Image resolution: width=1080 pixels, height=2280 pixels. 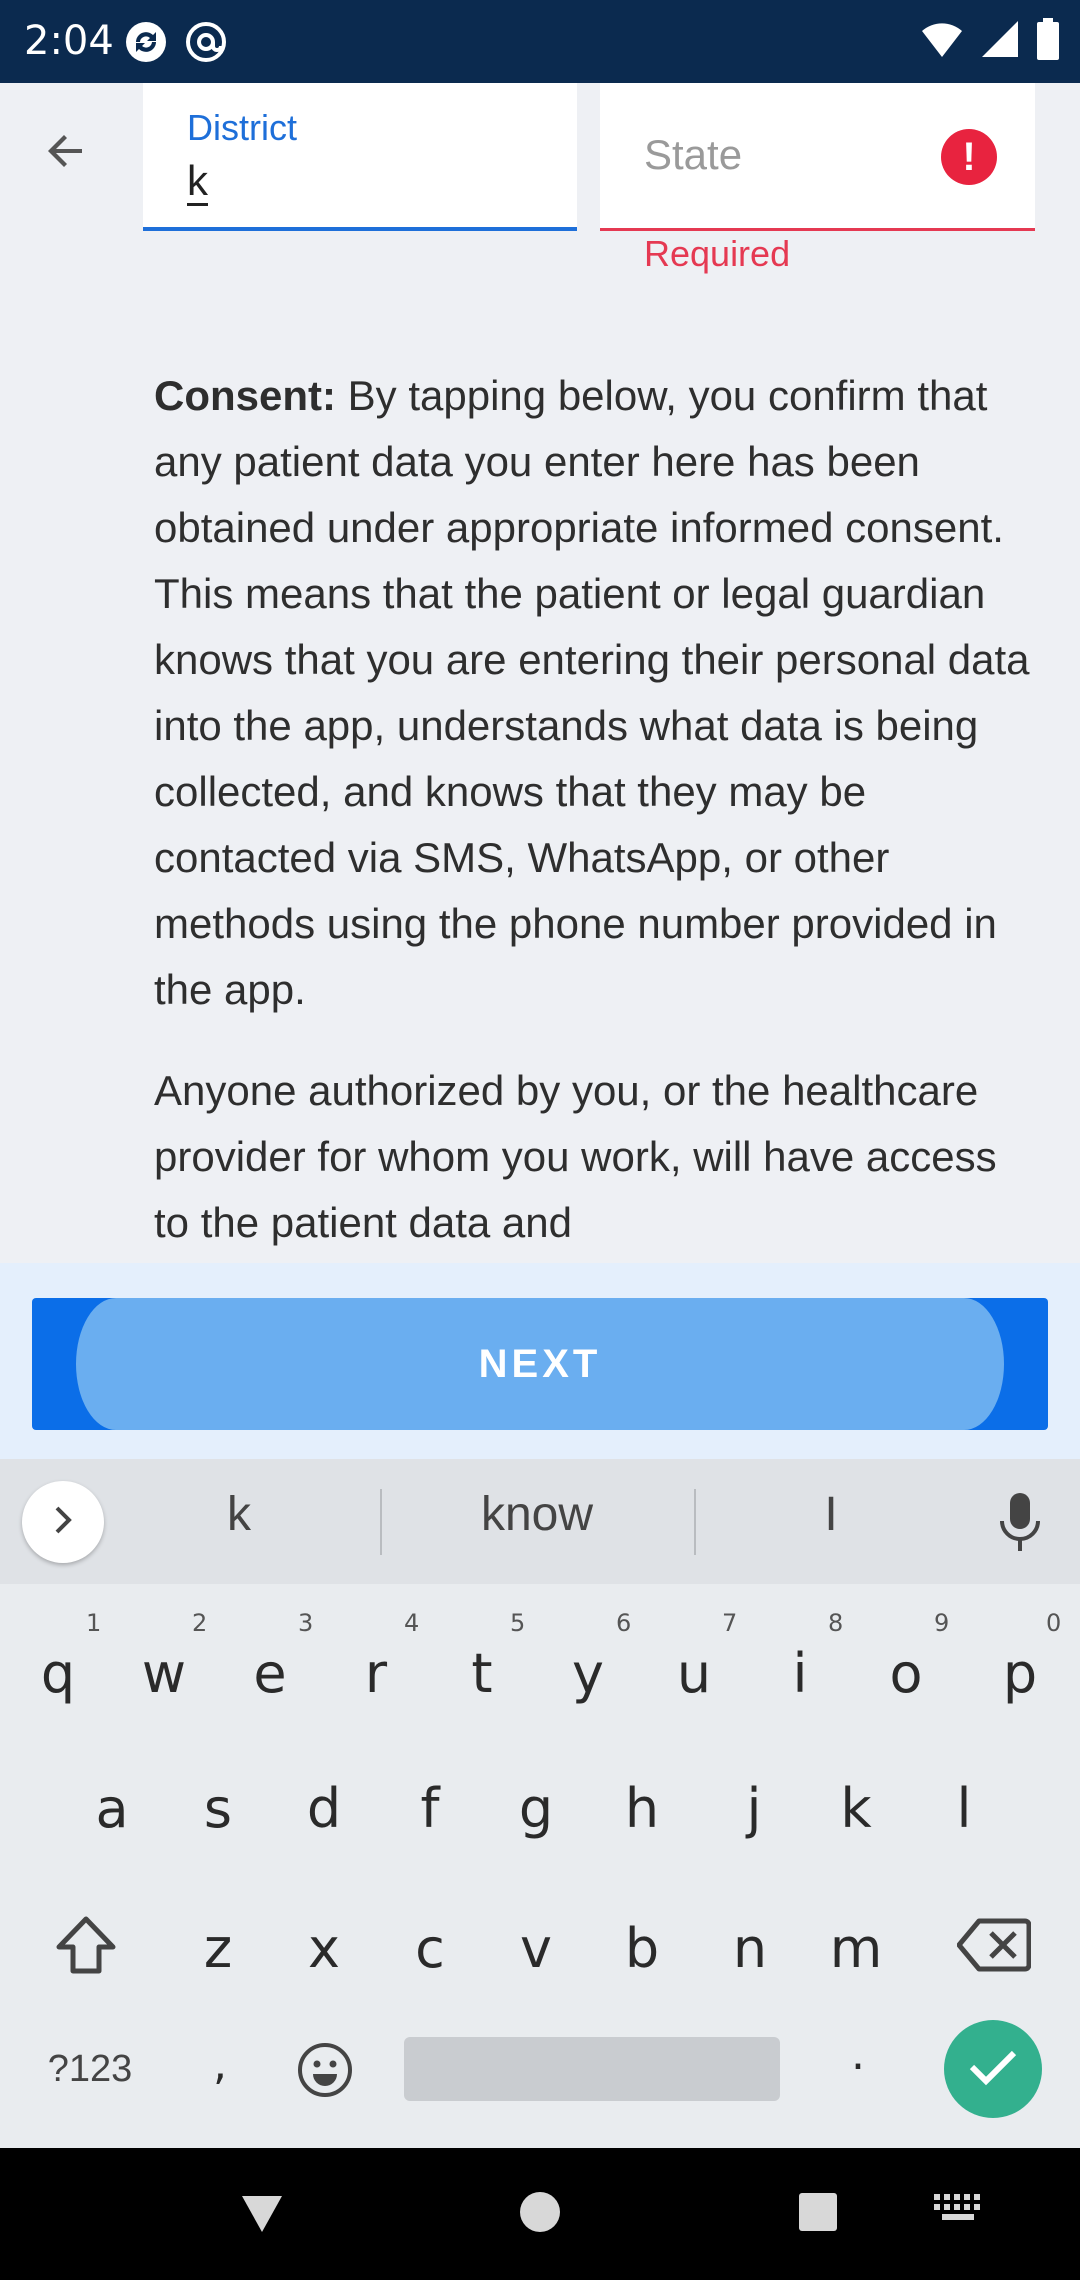 What do you see at coordinates (1054, 1623) in the screenshot?
I see `key-hint: 0` at bounding box center [1054, 1623].